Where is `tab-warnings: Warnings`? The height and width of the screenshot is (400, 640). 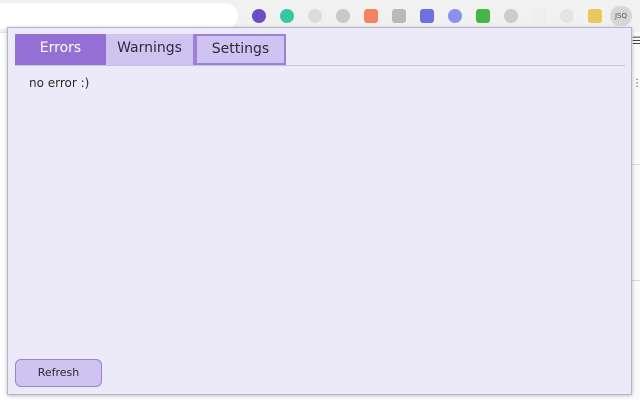 tab-warnings: Warnings is located at coordinates (150, 49).